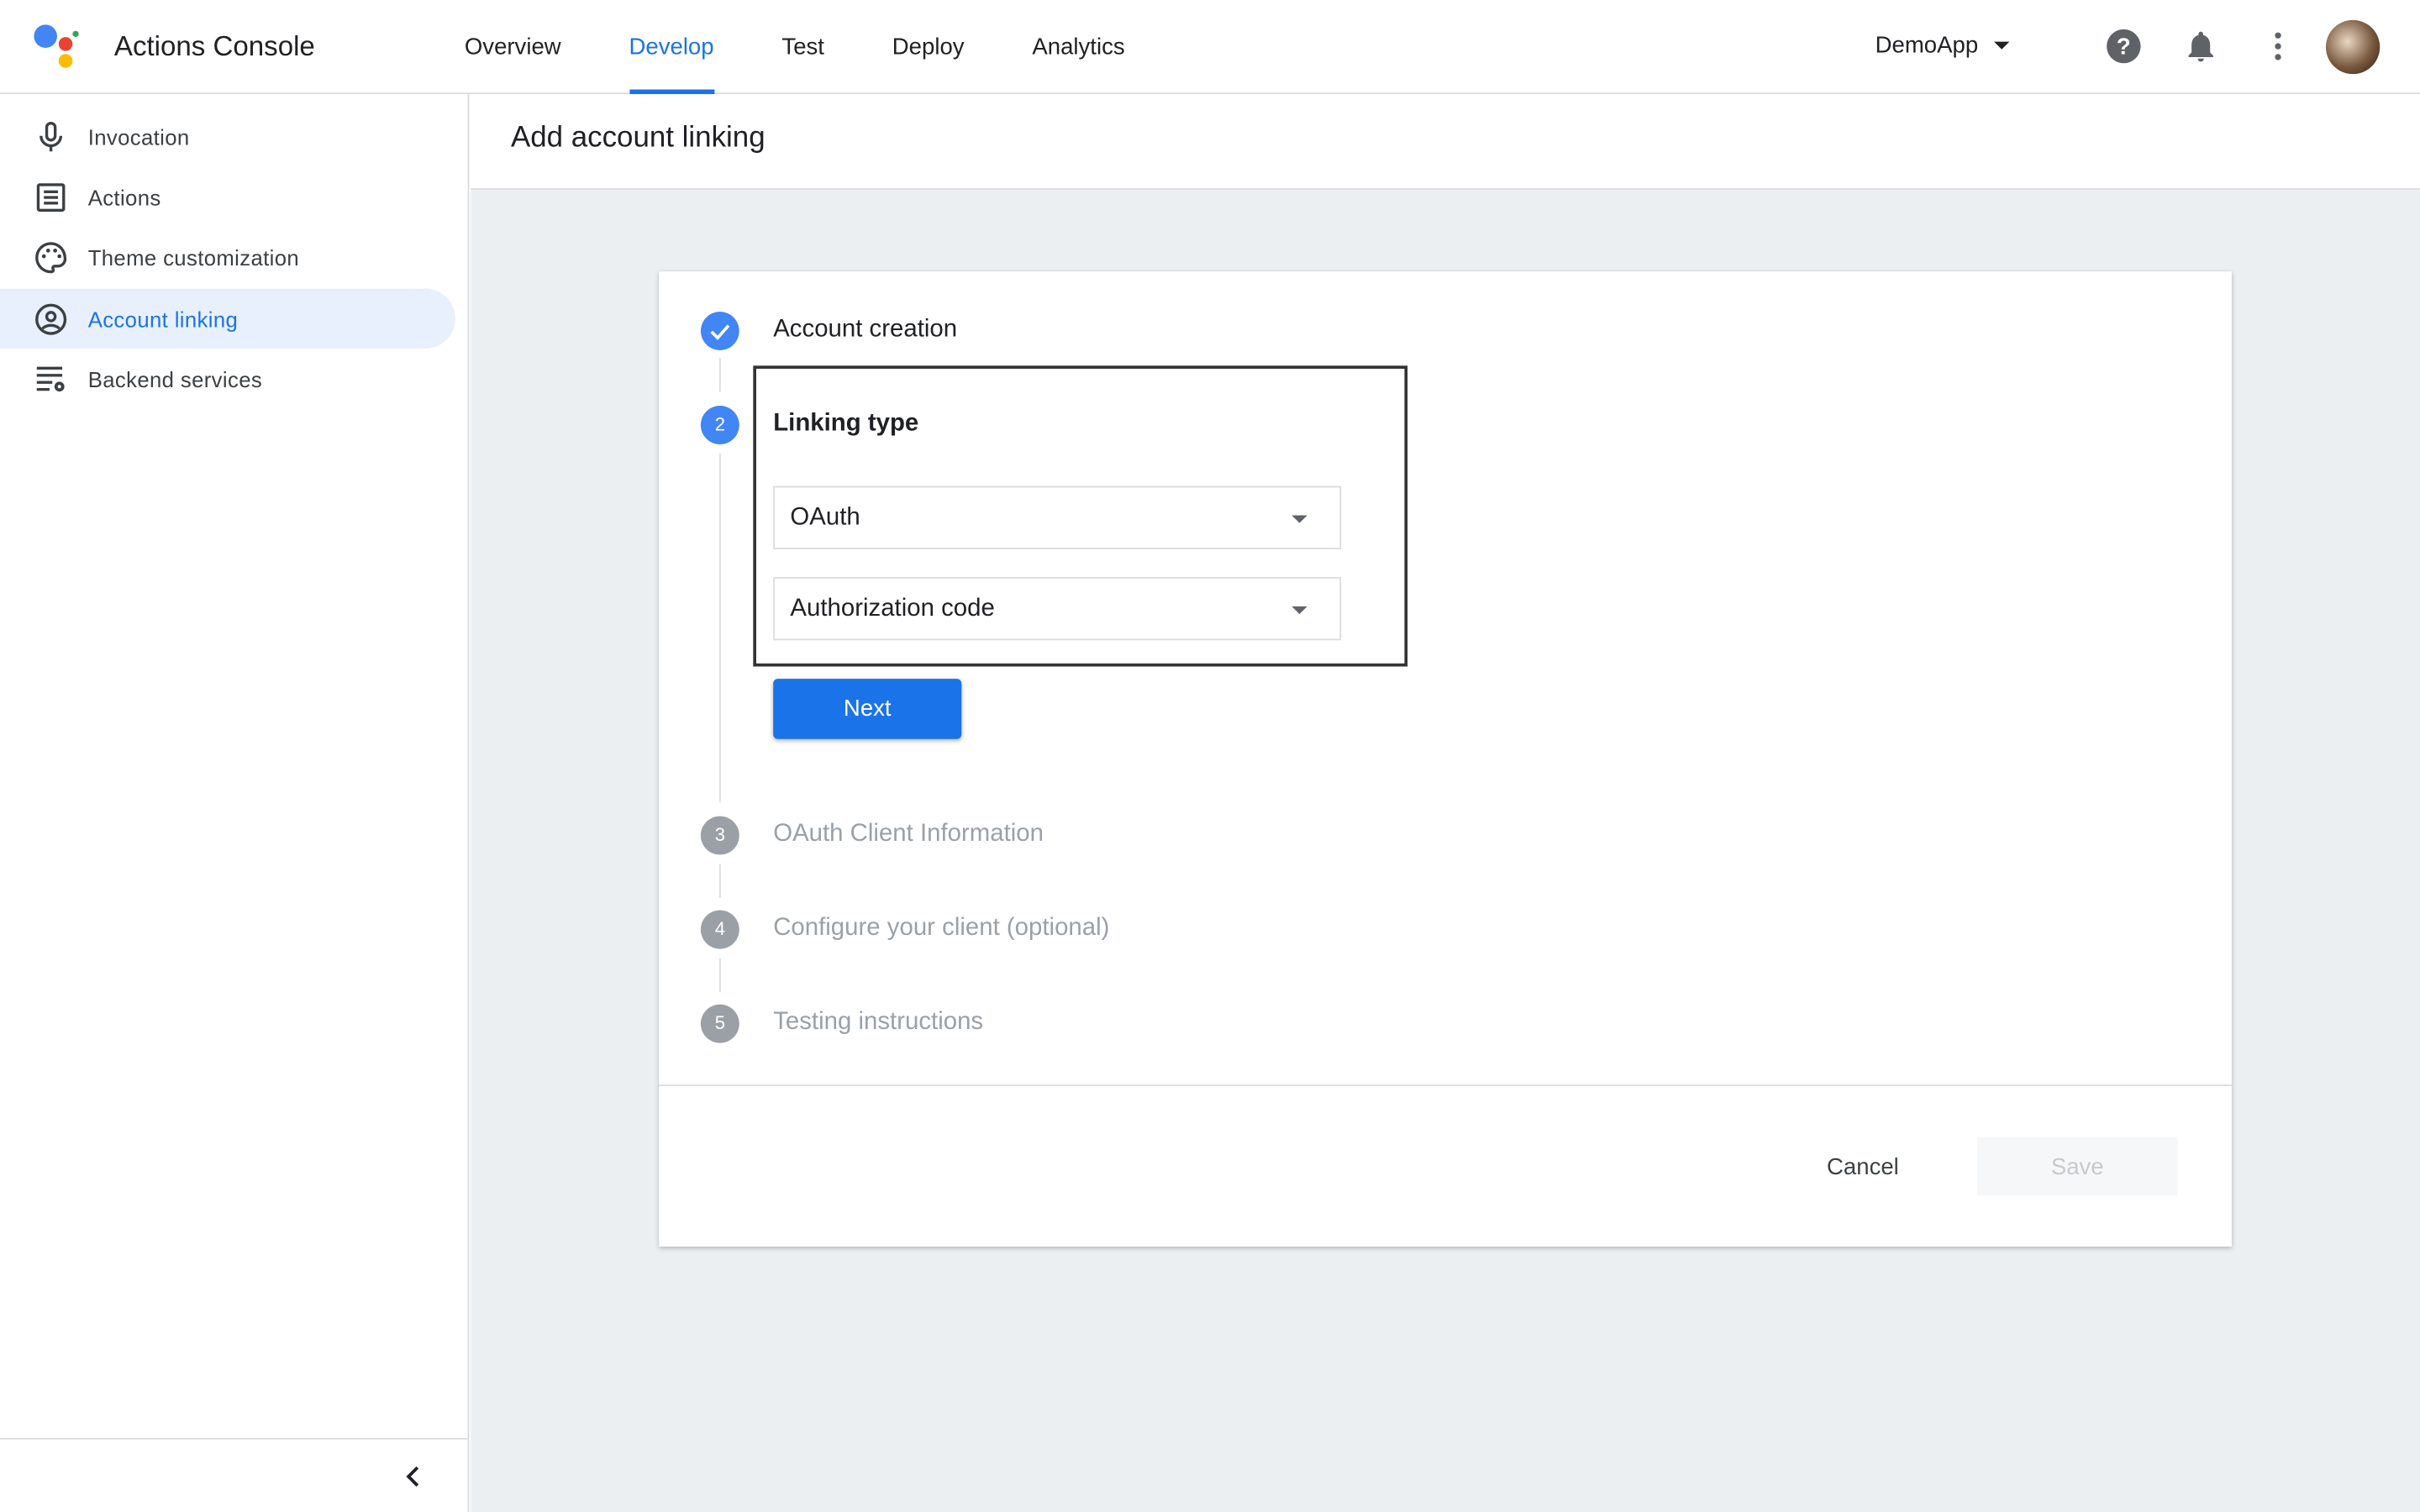  I want to click on next-button: Next, so click(868, 709).